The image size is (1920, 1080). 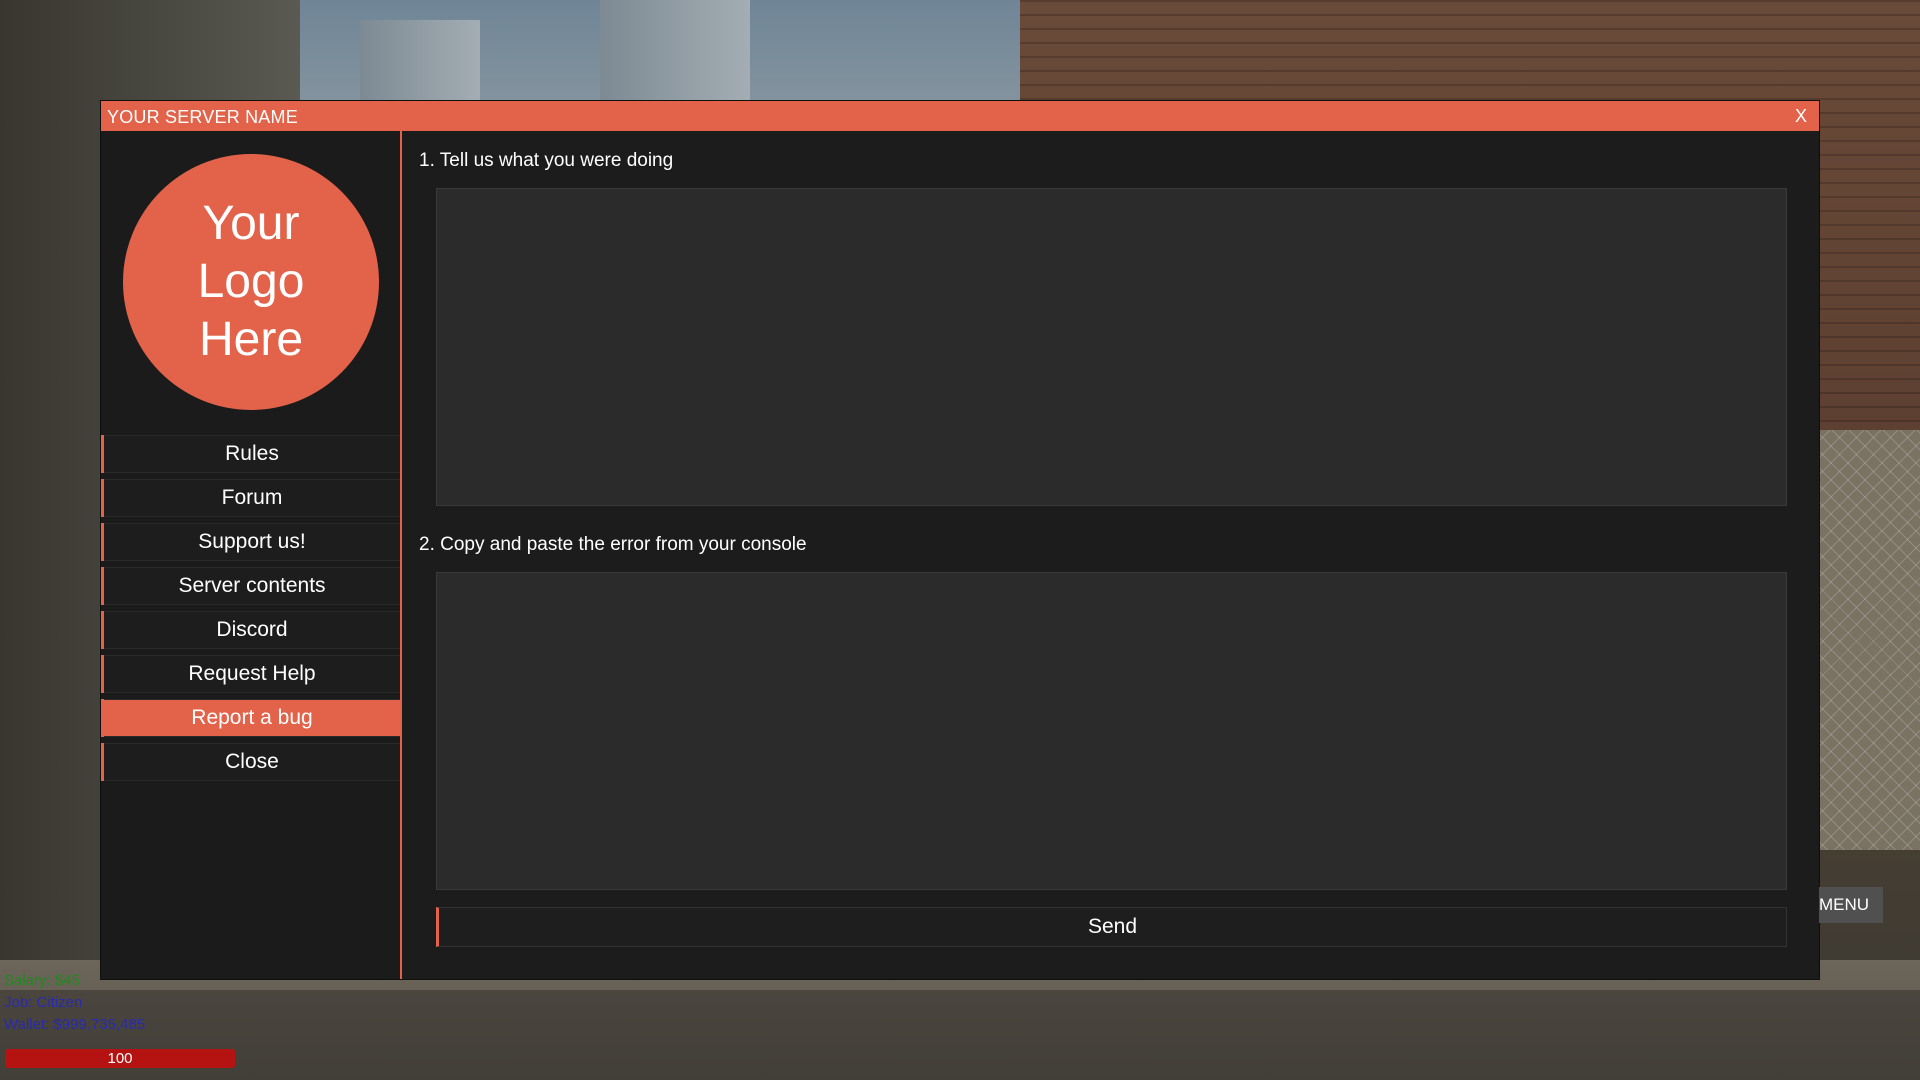 What do you see at coordinates (960, 116) in the screenshot?
I see `title-bar: YOUR SERVER NAME X` at bounding box center [960, 116].